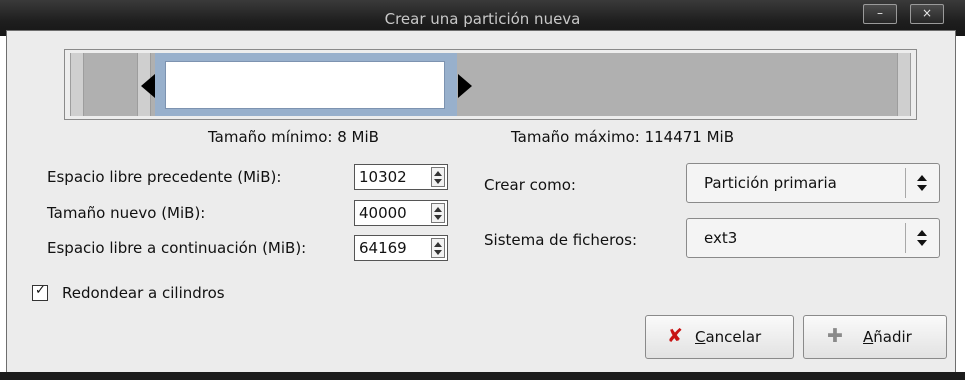 This screenshot has width=965, height=380. What do you see at coordinates (465, 86) in the screenshot?
I see `resize-right-handle-icon` at bounding box center [465, 86].